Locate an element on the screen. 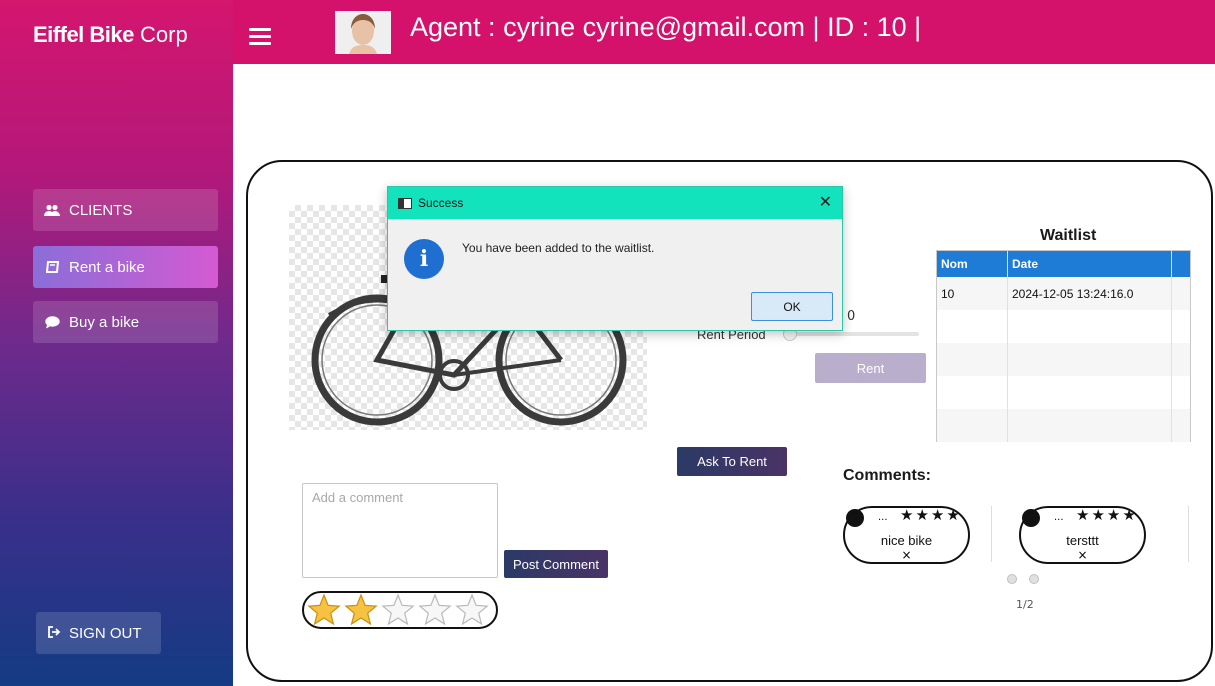 Image resolution: width=1215 pixels, height=686 pixels. sidebar-item-clients: CLIENTS is located at coordinates (125, 210).